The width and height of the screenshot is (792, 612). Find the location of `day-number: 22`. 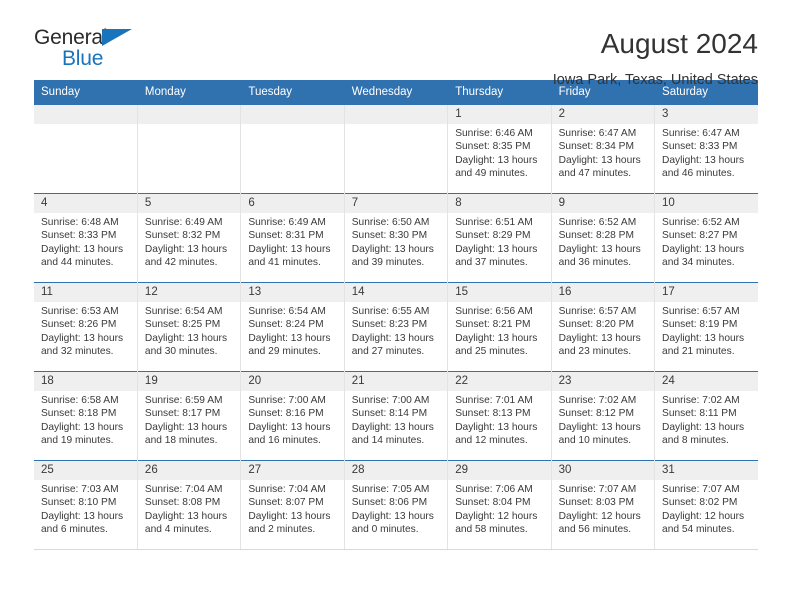

day-number: 22 is located at coordinates (499, 381).